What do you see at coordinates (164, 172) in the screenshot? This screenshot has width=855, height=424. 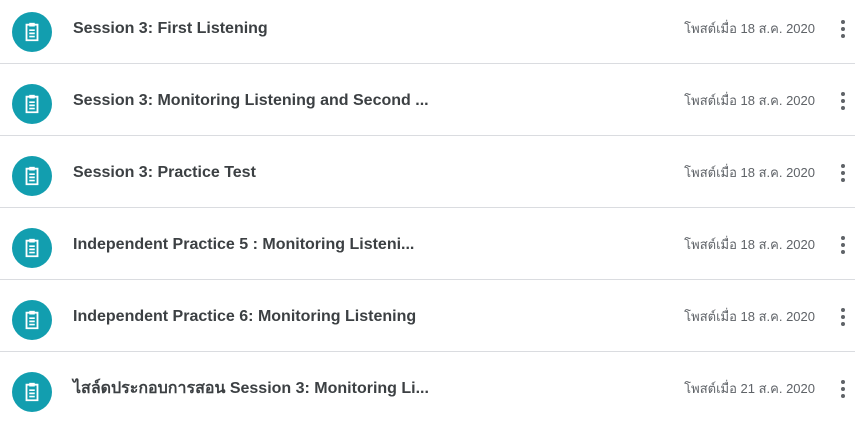 I see `item-title: Session 3: Practice Test` at bounding box center [164, 172].